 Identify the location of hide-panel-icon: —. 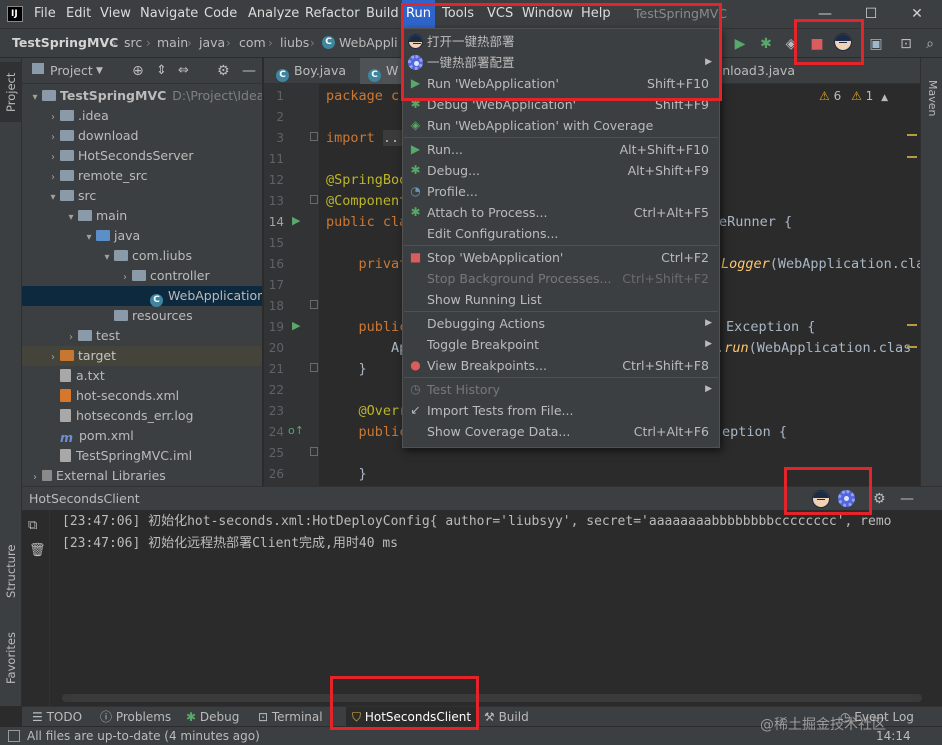
(249, 71).